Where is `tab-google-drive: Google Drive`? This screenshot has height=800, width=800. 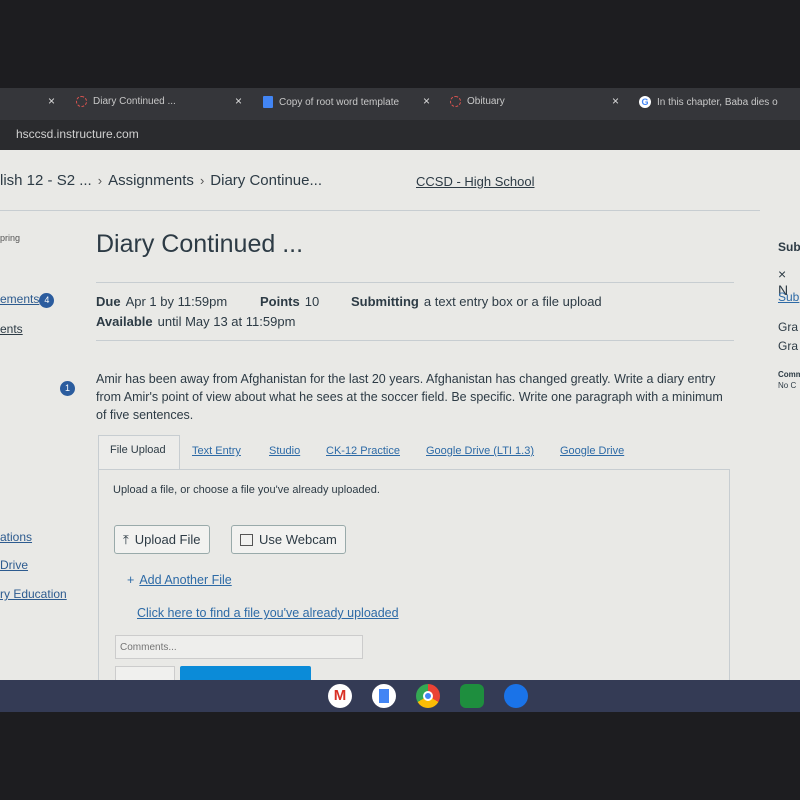 tab-google-drive: Google Drive is located at coordinates (592, 451).